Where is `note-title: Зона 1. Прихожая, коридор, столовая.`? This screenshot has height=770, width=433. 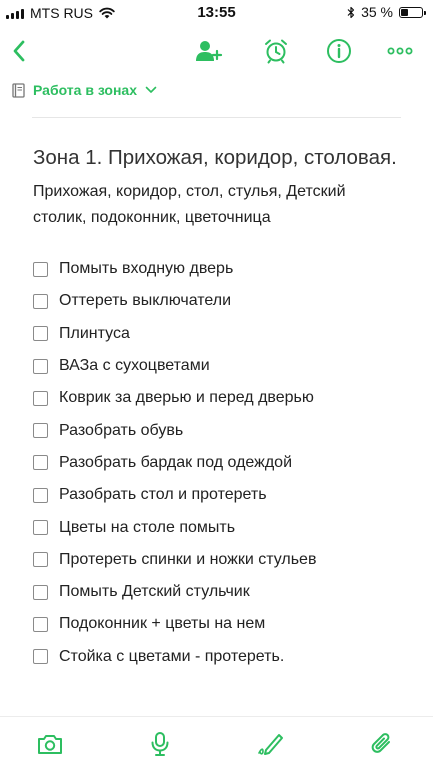 note-title: Зона 1. Прихожая, коридор, столовая. is located at coordinates (218, 158).